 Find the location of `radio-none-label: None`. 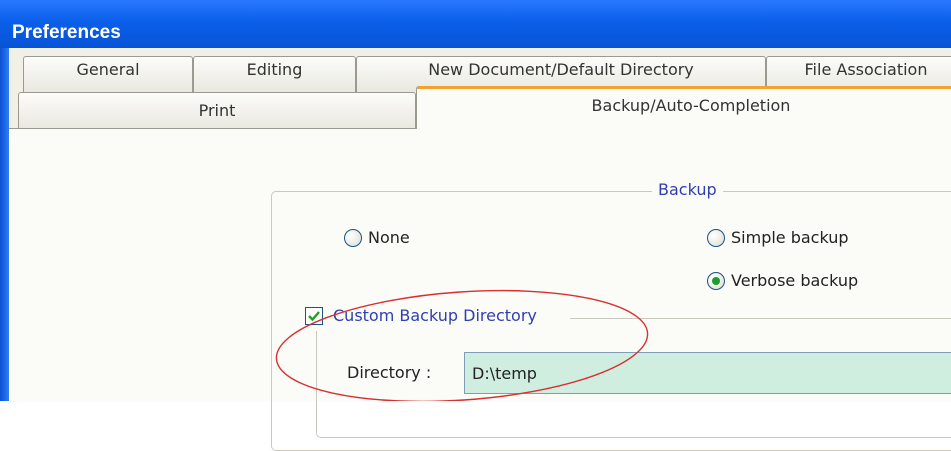

radio-none-label: None is located at coordinates (389, 237).